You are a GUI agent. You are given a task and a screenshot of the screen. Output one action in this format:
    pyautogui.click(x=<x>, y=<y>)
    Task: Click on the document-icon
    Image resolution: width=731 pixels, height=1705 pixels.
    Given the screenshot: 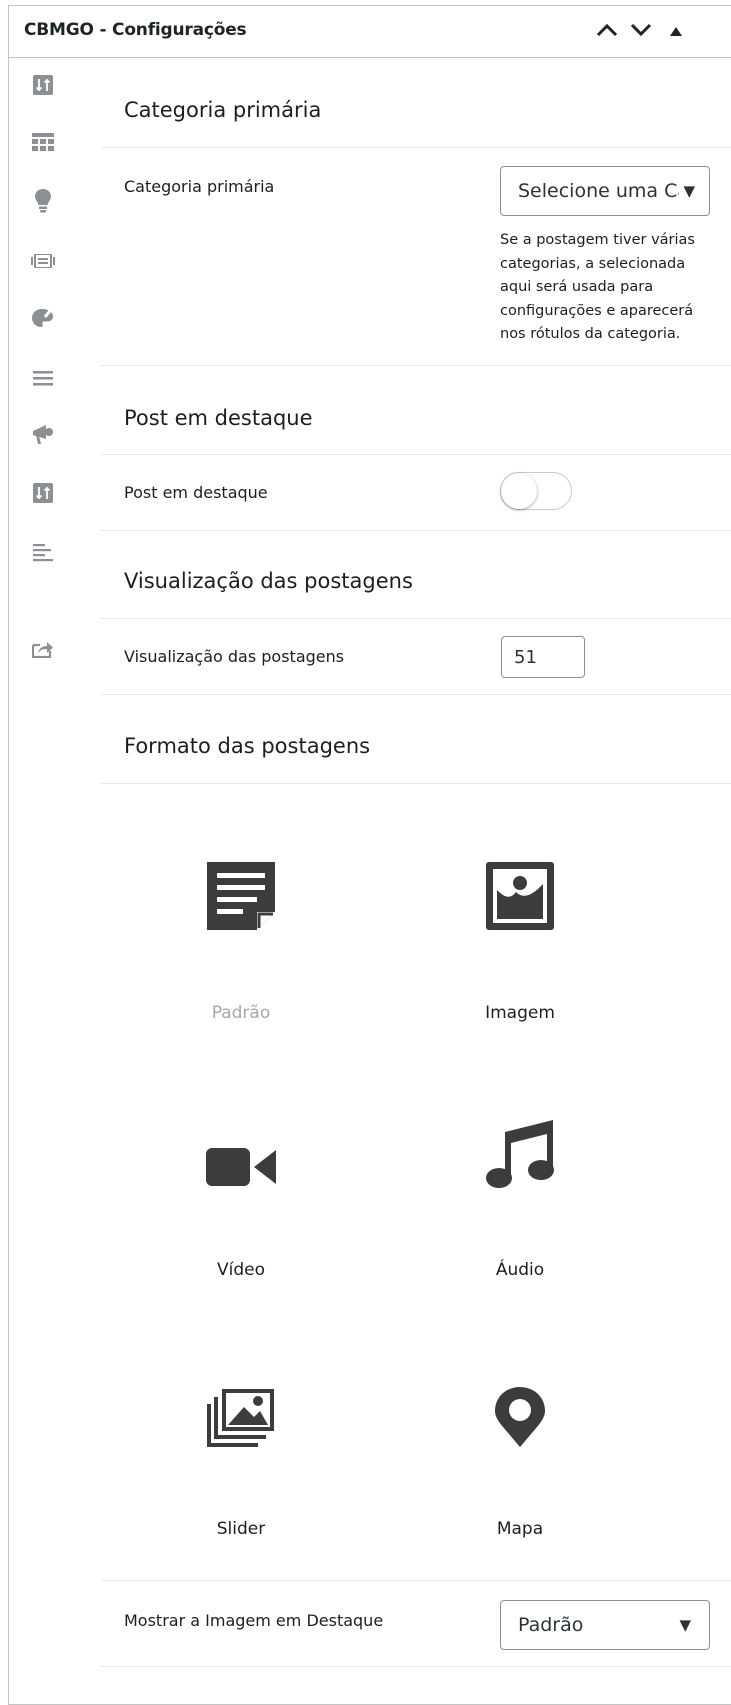 What is the action you would take?
    pyautogui.click(x=241, y=898)
    